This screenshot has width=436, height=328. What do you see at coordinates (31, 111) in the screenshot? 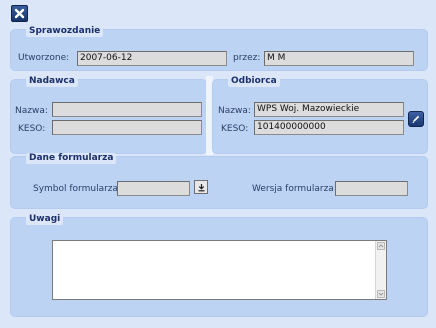
I see `sender-name-label: Nazwa:` at bounding box center [31, 111].